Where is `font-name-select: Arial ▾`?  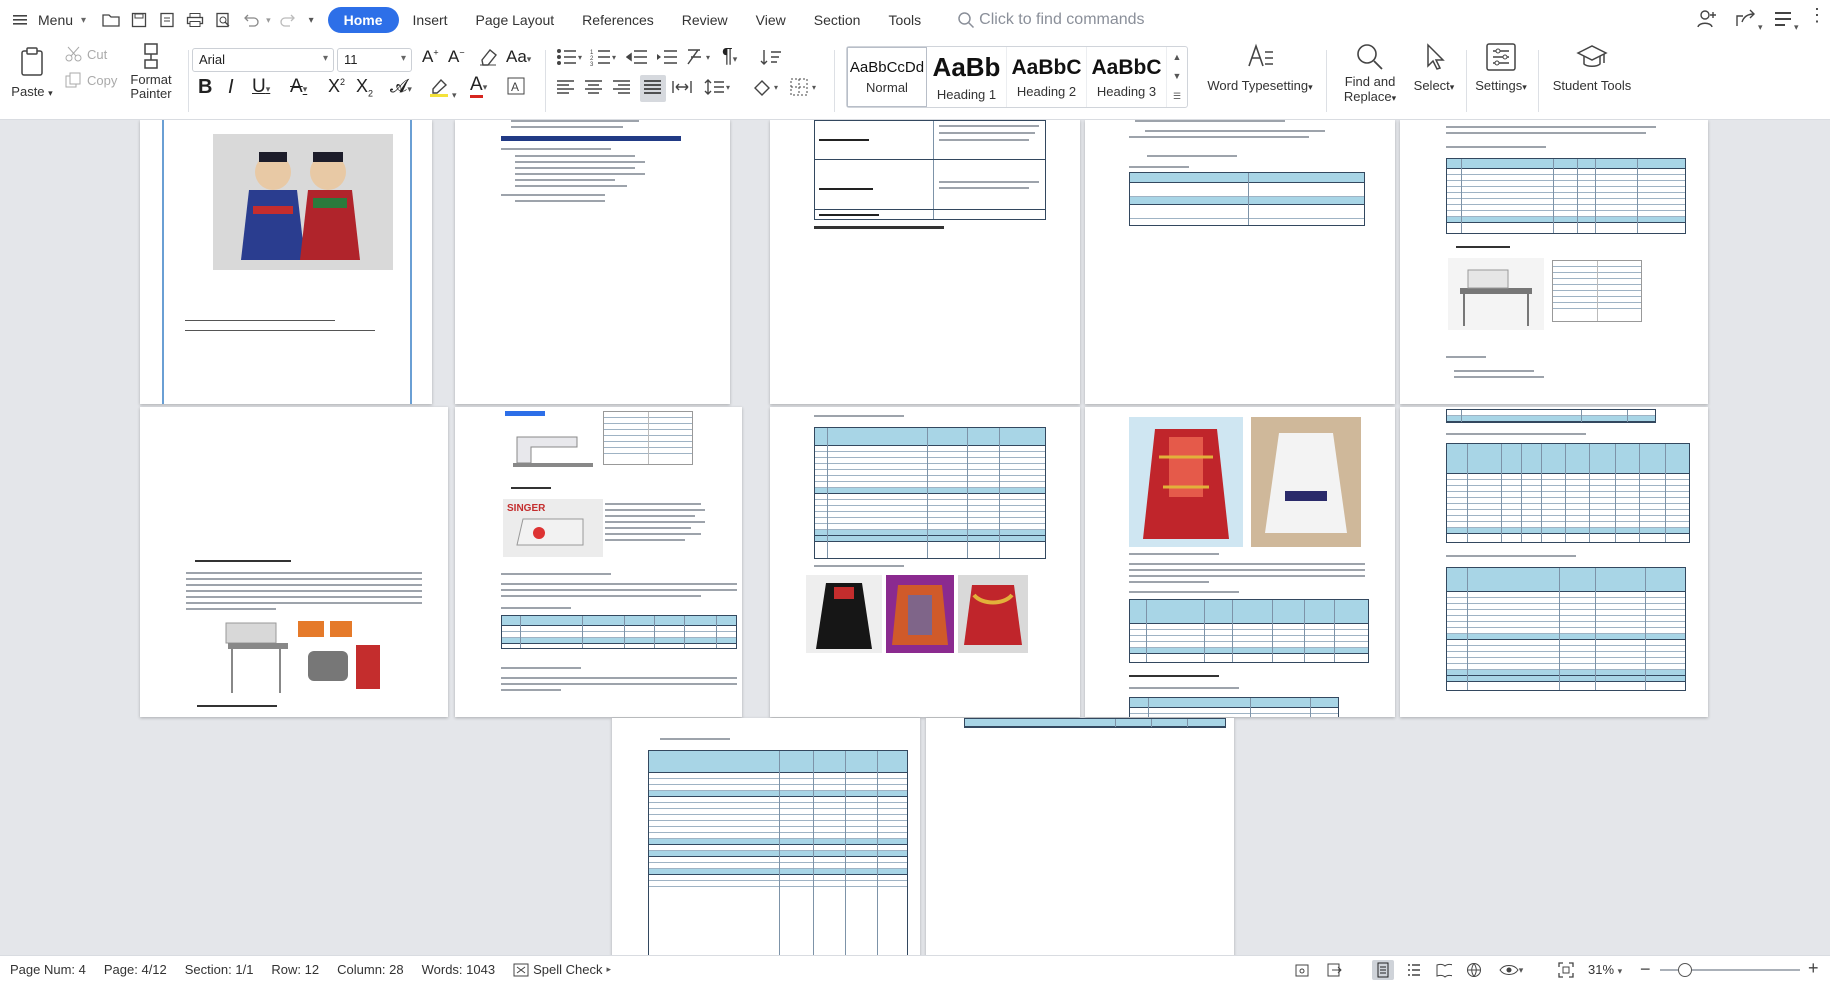 font-name-select: Arial ▾ is located at coordinates (263, 60).